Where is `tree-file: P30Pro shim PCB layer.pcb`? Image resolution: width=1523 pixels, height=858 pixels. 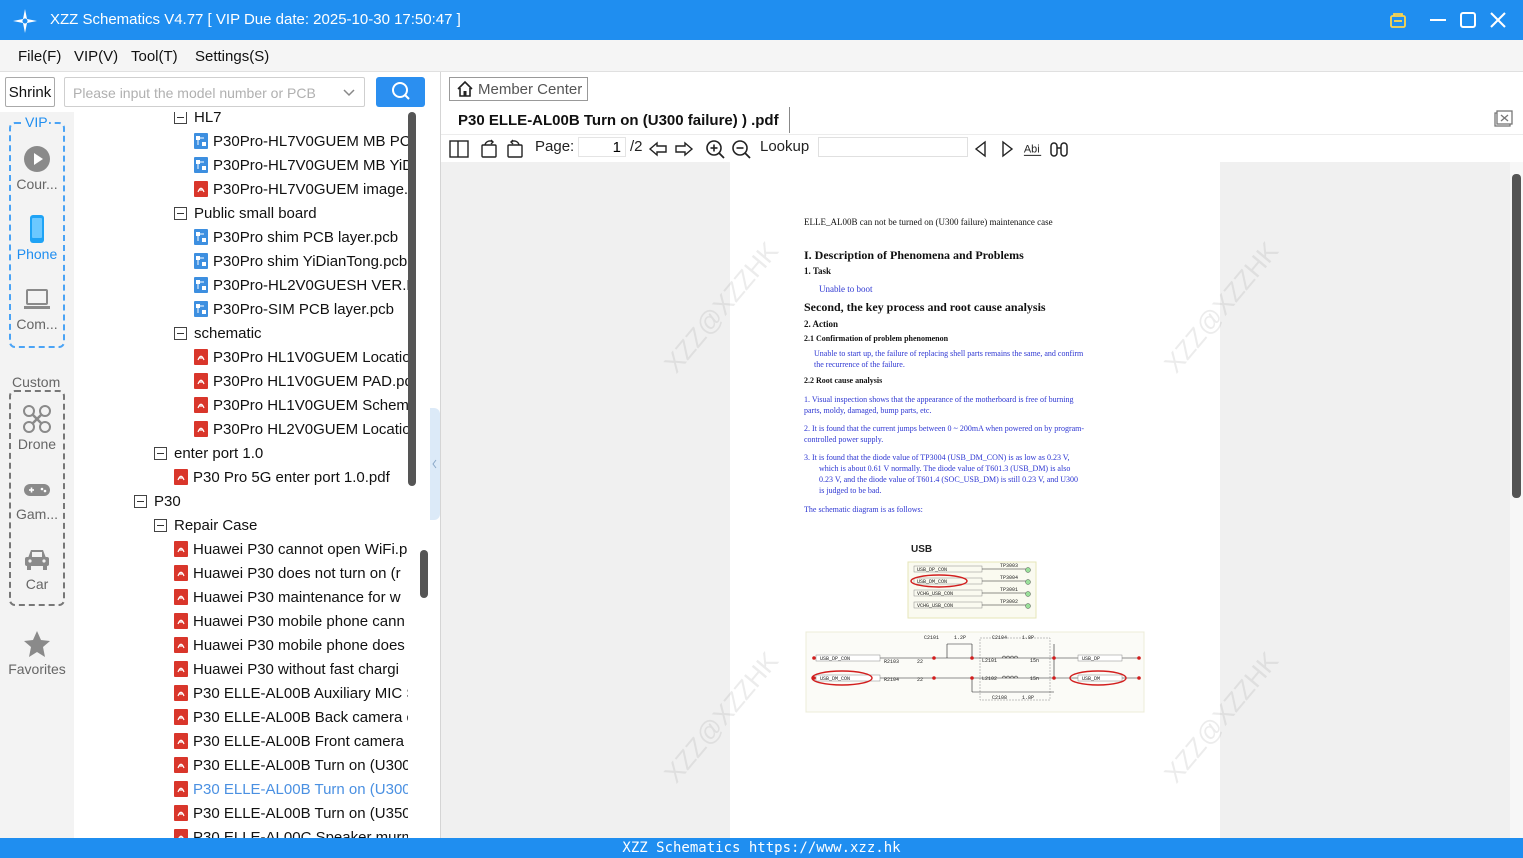
tree-file: P30Pro shim PCB layer.pcb is located at coordinates (296, 237).